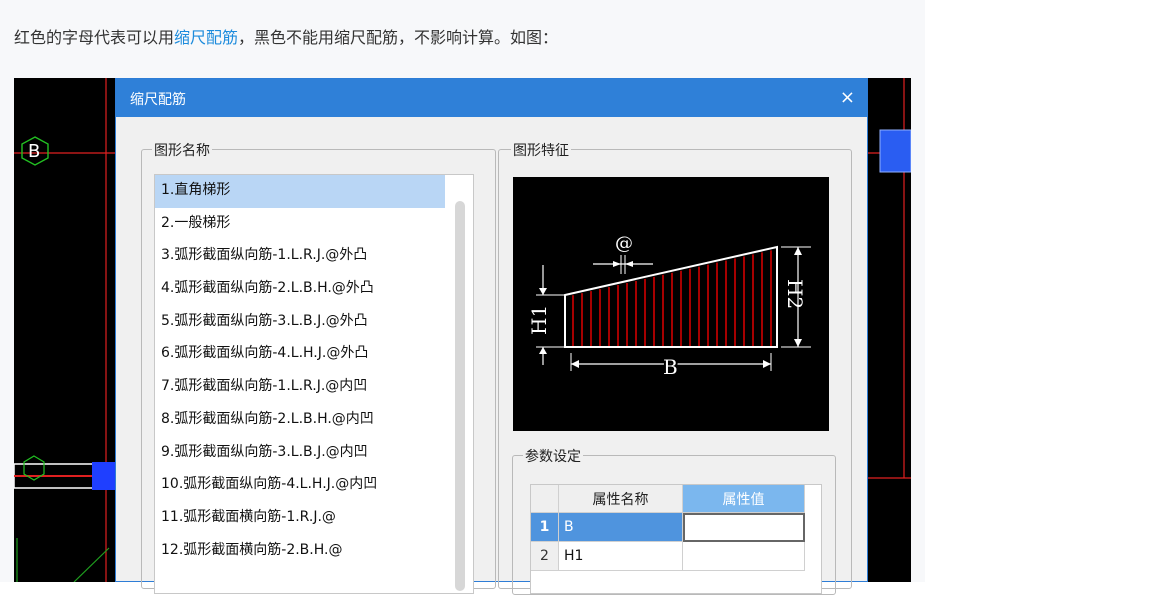 The height and width of the screenshot is (595, 1173). Describe the element at coordinates (895, 151) in the screenshot. I see `column-block-right` at that location.